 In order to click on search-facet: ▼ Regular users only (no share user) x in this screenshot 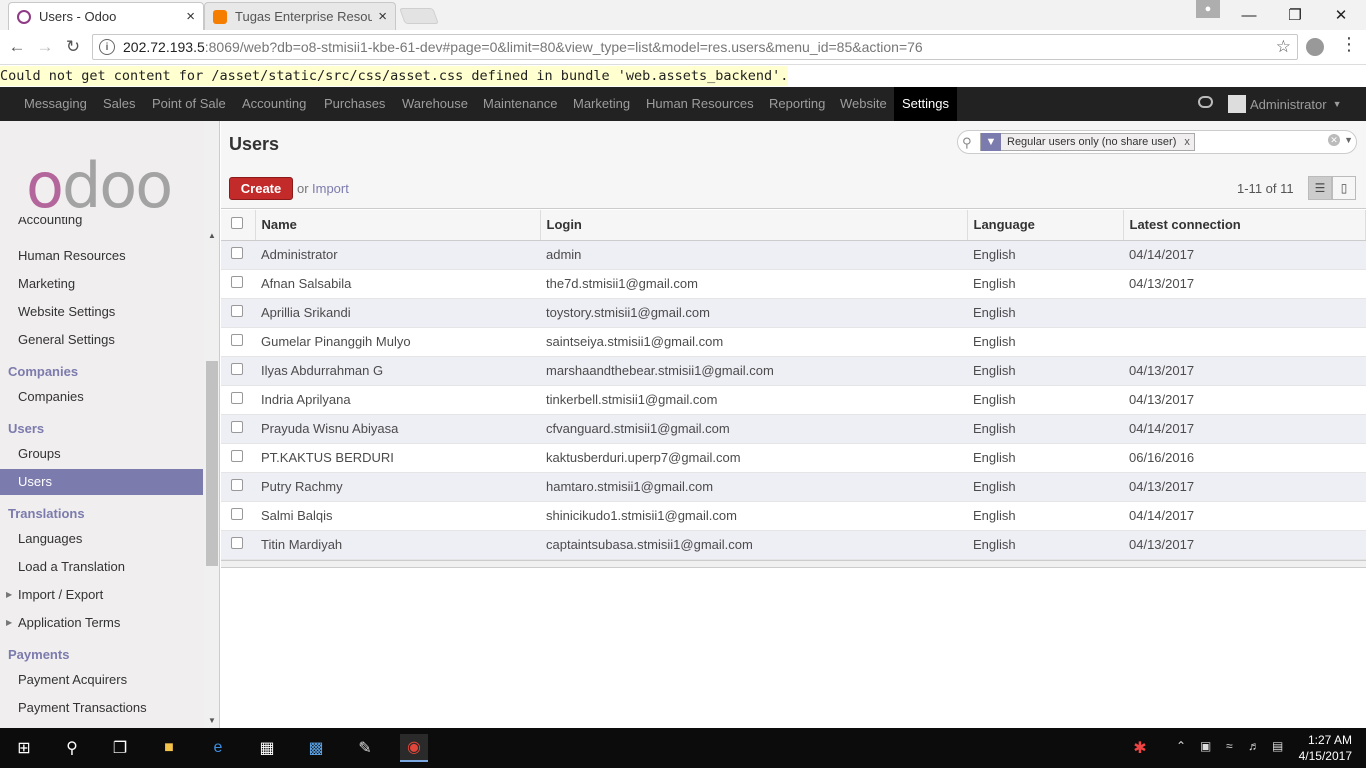, I will do `click(1087, 142)`.